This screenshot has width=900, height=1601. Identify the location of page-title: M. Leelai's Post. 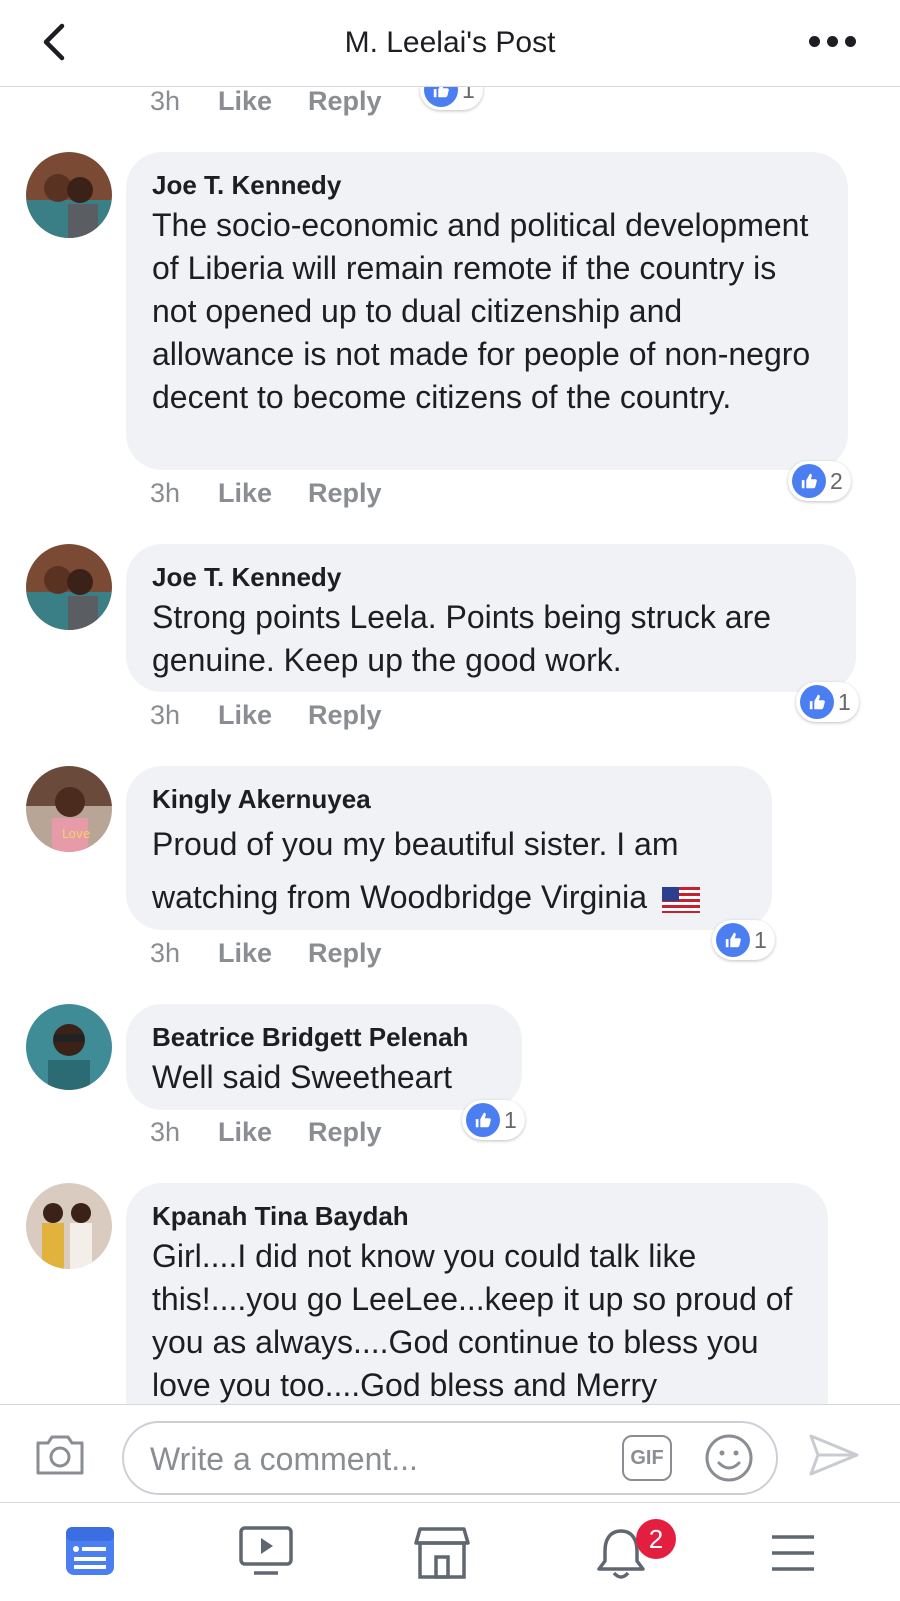
(450, 42).